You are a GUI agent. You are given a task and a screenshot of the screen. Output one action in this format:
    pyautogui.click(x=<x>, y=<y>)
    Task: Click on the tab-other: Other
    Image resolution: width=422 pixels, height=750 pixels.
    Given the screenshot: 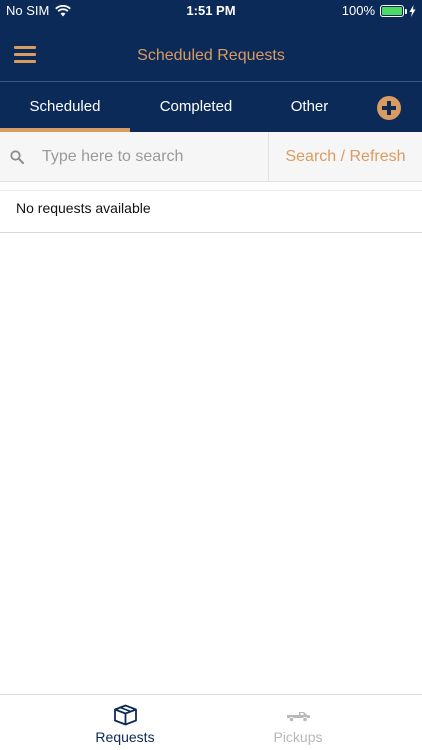 What is the action you would take?
    pyautogui.click(x=309, y=107)
    